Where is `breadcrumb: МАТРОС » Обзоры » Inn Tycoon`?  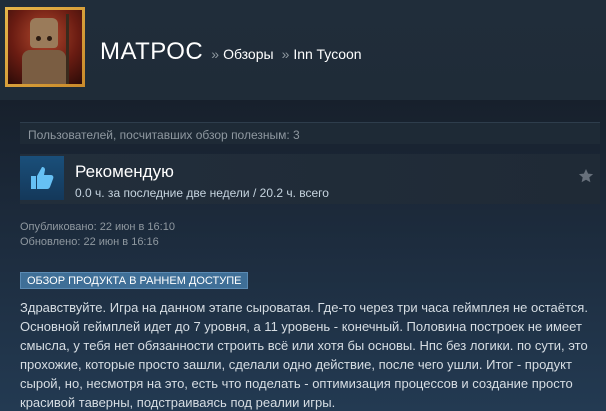 breadcrumb: МАТРОС » Обзоры » Inn Tycoon is located at coordinates (231, 52).